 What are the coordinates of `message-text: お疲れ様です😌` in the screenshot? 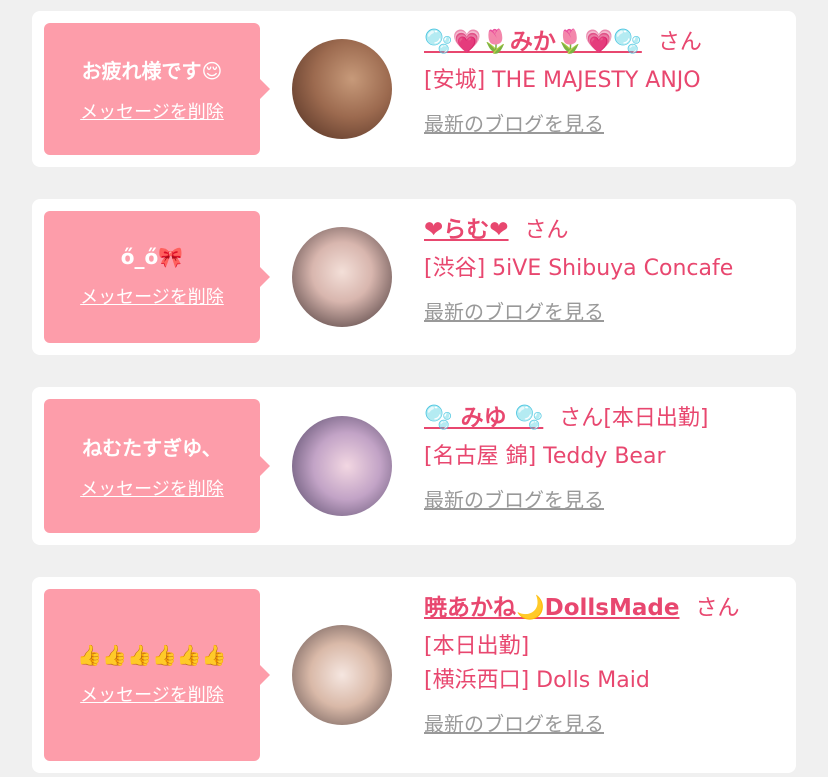 It's located at (152, 70).